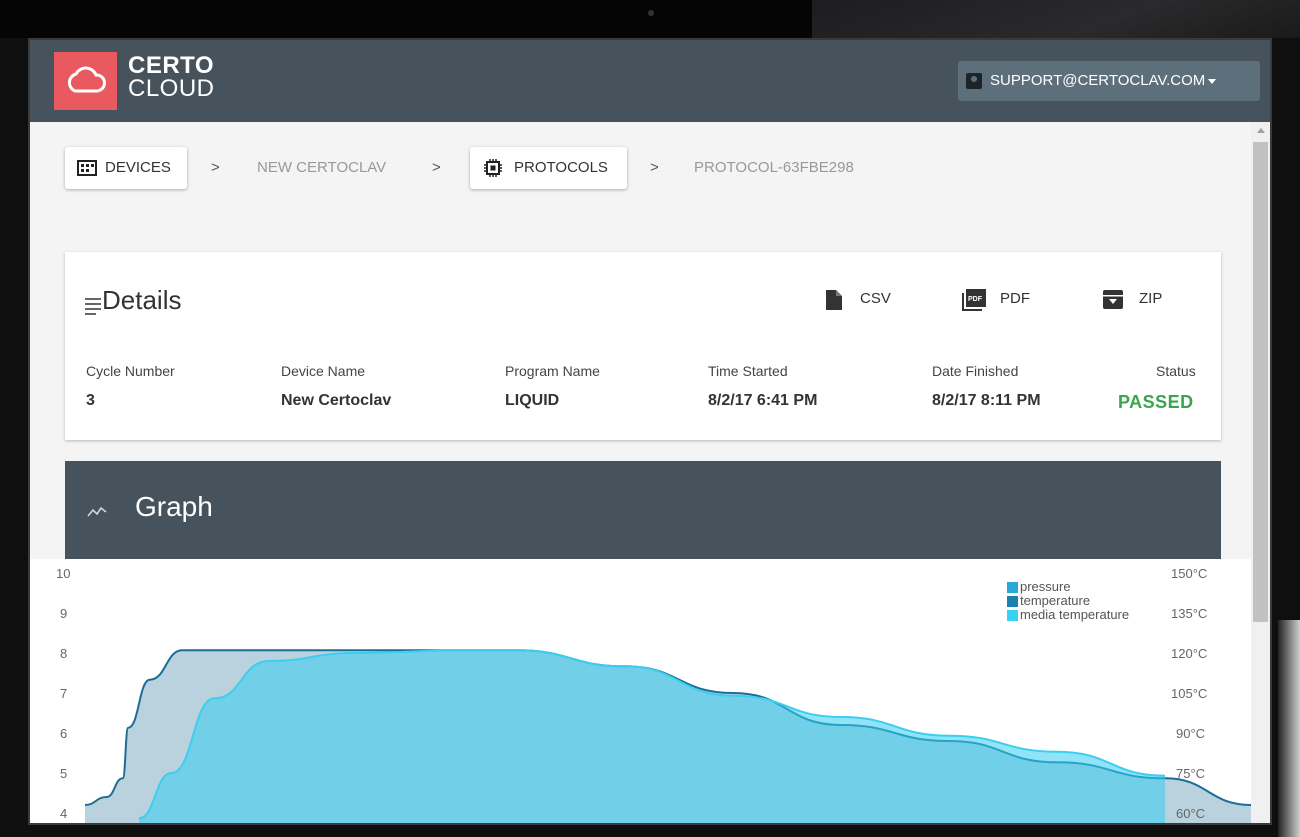  What do you see at coordinates (552, 371) in the screenshot?
I see `program-name-label: Program Name` at bounding box center [552, 371].